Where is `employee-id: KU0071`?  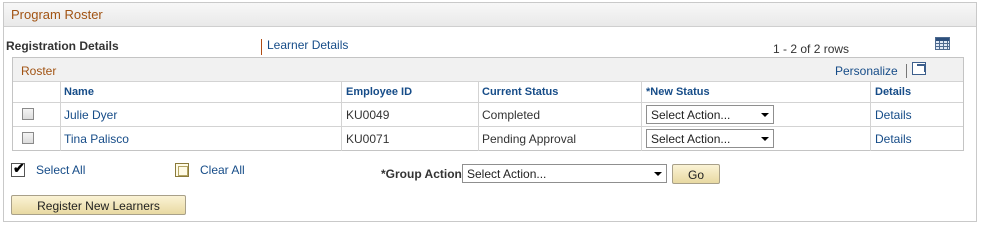 employee-id: KU0071 is located at coordinates (368, 139).